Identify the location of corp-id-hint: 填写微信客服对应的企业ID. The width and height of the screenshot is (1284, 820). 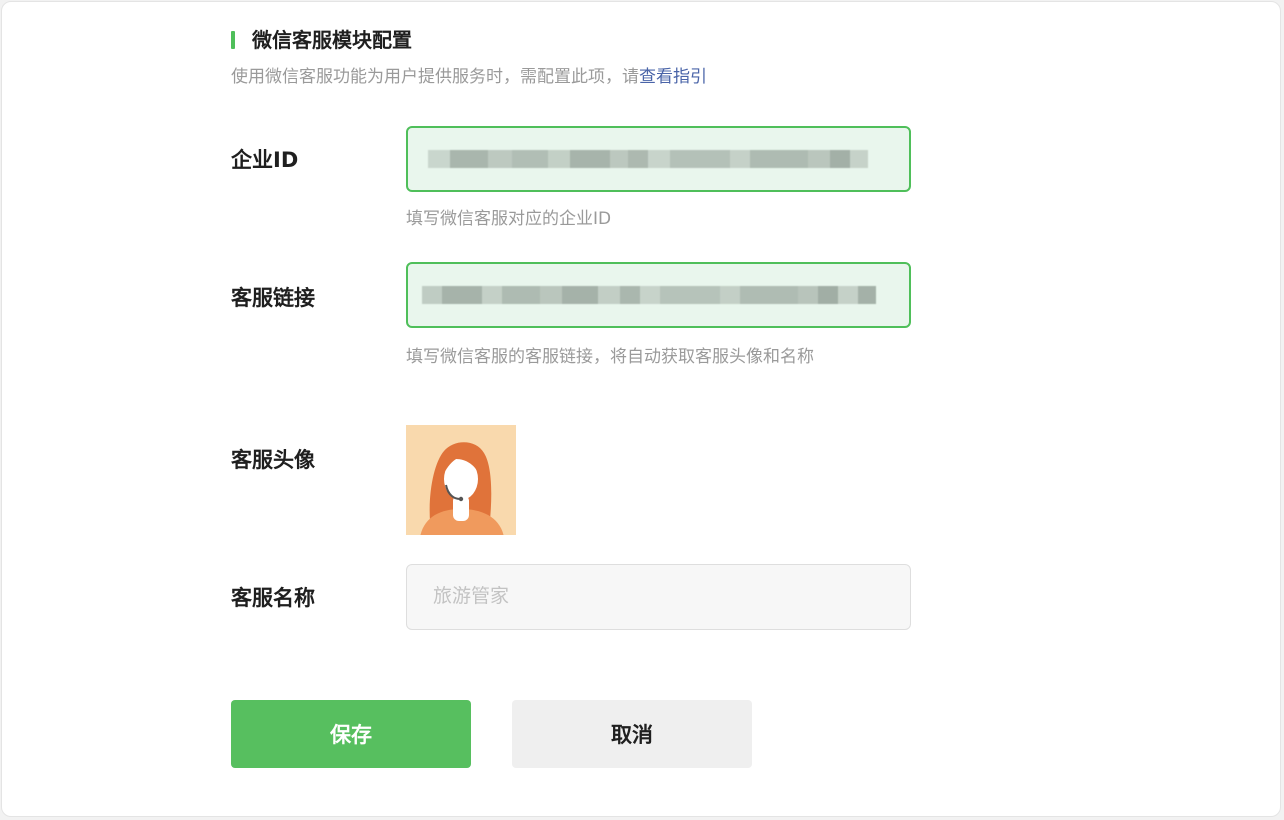
(509, 219).